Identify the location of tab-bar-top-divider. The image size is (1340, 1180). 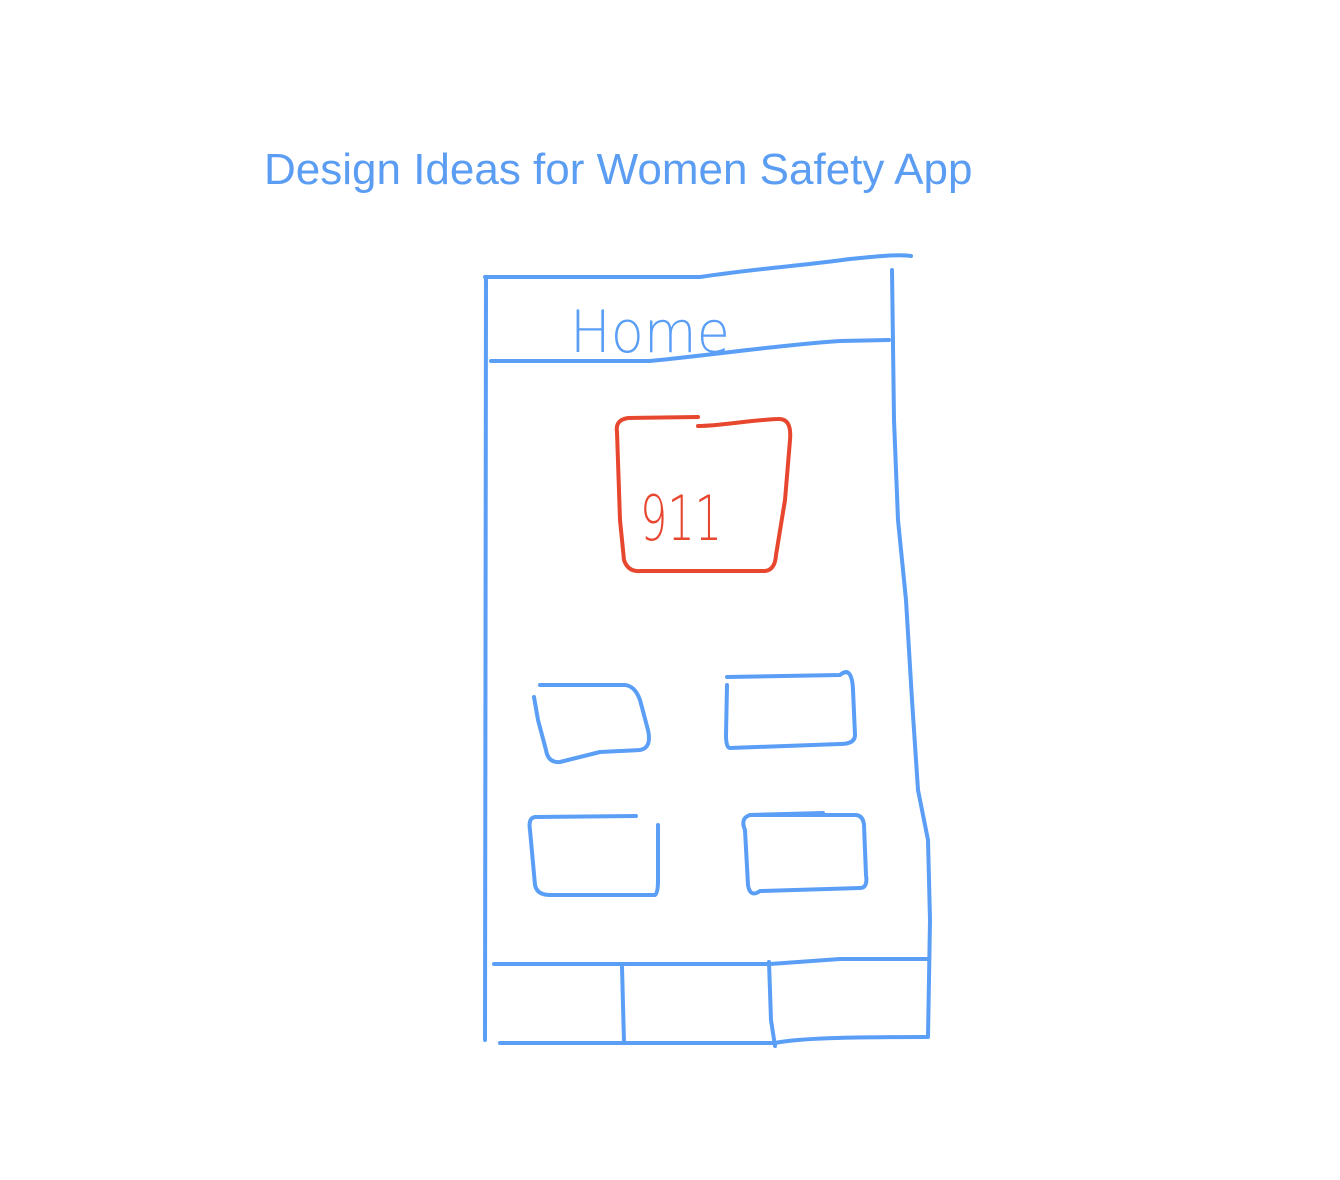
(711, 961).